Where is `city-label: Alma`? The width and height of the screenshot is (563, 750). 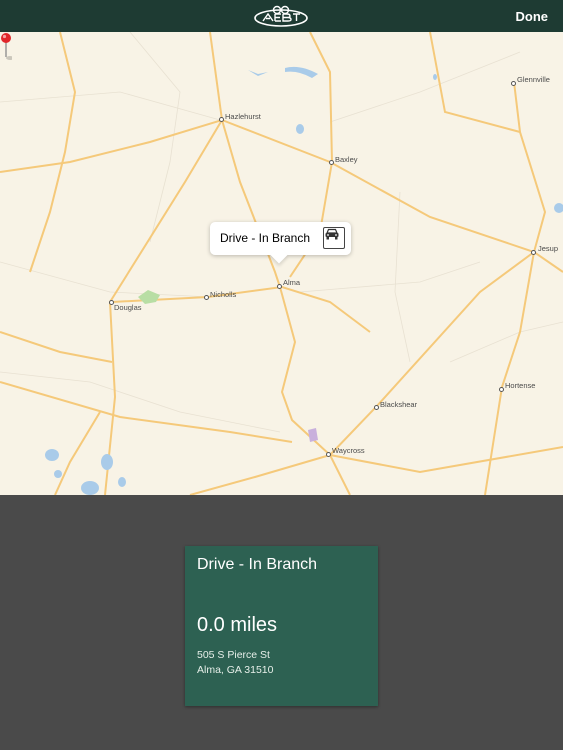
city-label: Alma is located at coordinates (291, 282).